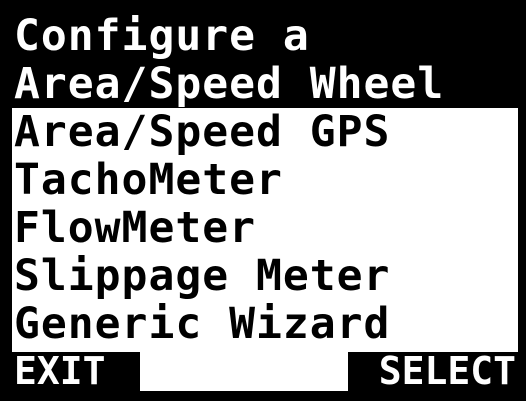 Image resolution: width=526 pixels, height=401 pixels. Describe the element at coordinates (265, 371) in the screenshot. I see `softkey-bar: EXIT SELECT` at that location.